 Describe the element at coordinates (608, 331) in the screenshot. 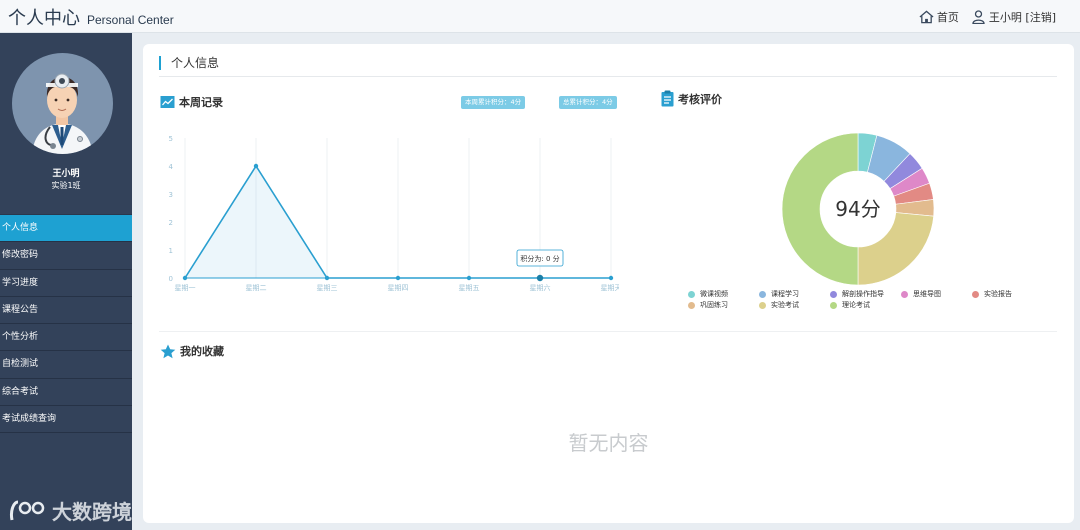

I see `section-divider` at that location.